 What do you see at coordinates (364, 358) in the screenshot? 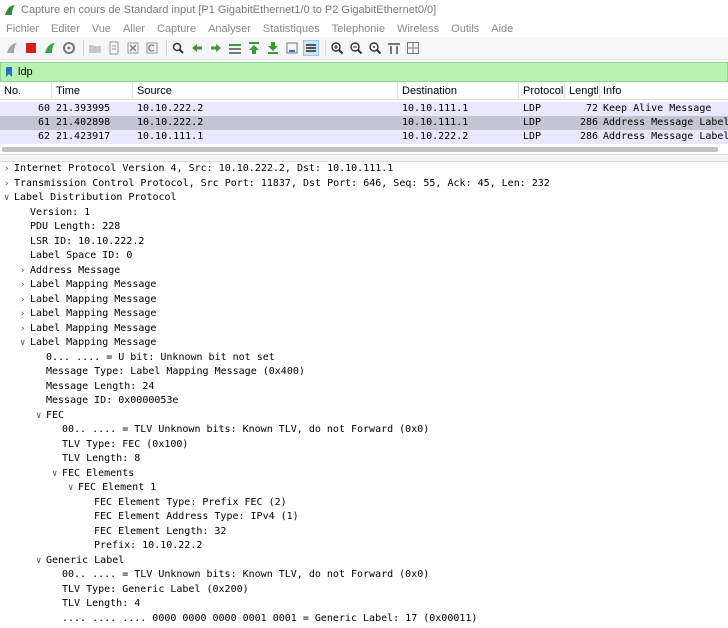
I see `detail-tree-row: 0... .... = U bit: Unknown bit not set` at bounding box center [364, 358].